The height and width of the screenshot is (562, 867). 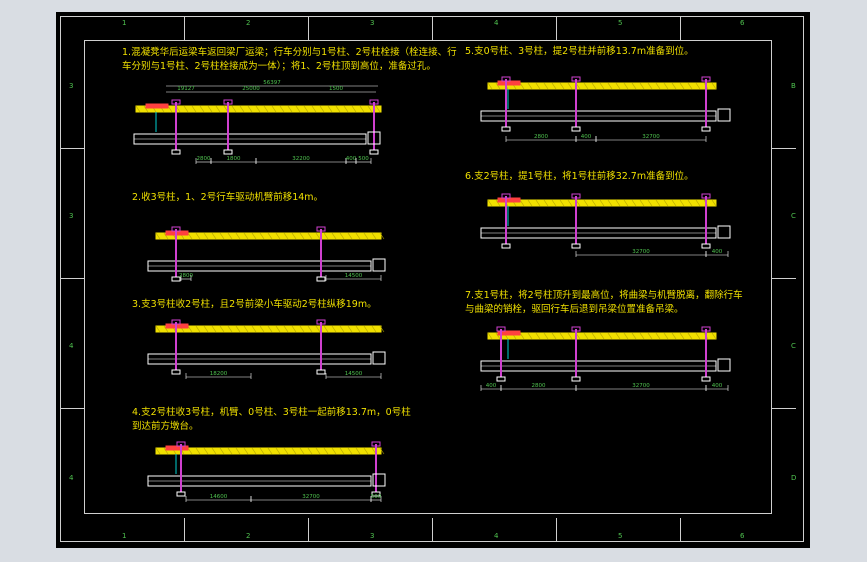 I want to click on stage-7-bottom-dim-label-4: 400, so click(x=717, y=386).